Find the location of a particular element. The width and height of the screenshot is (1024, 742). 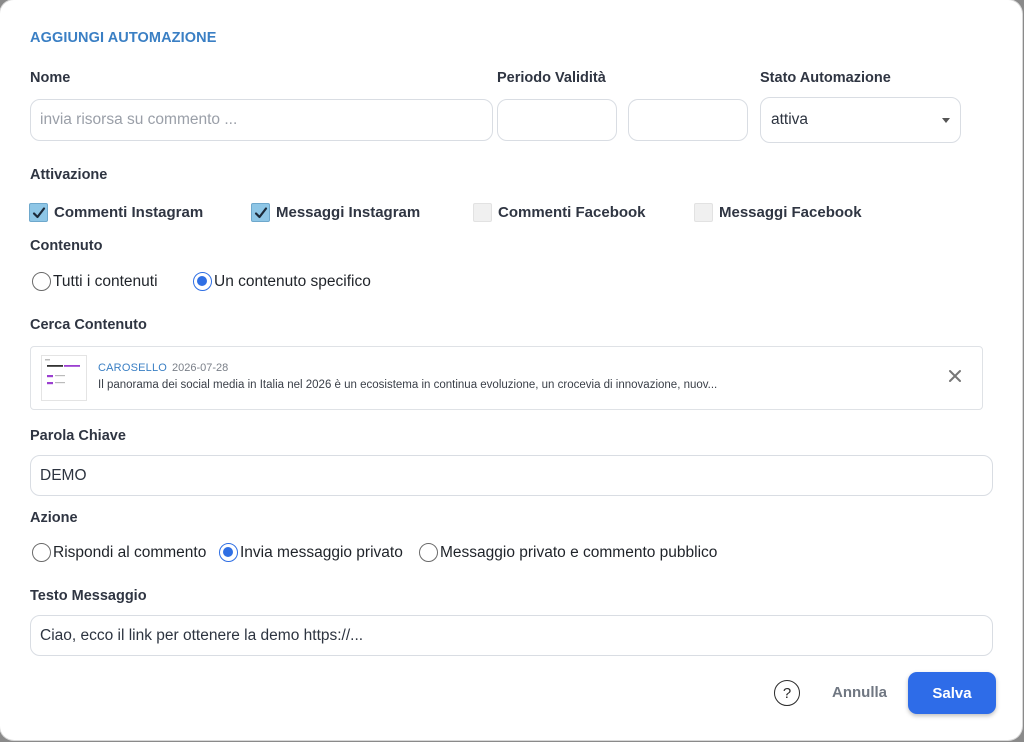

azione-label: Azione is located at coordinates (54, 518).